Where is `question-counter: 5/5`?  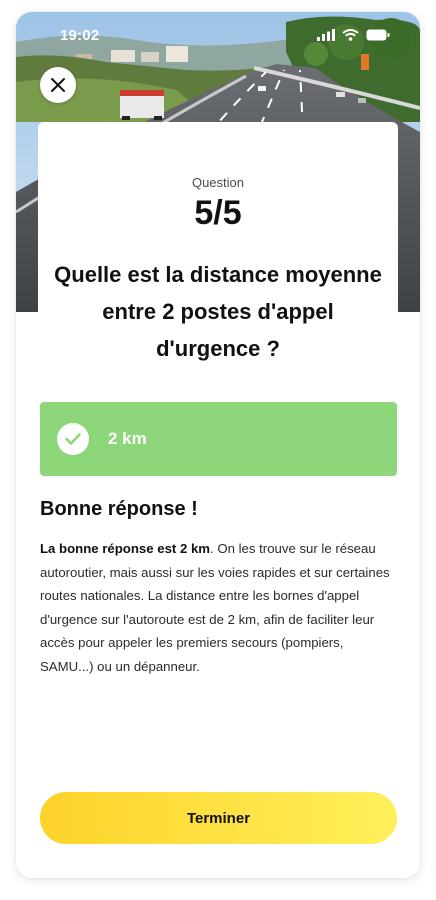
question-counter: 5/5 is located at coordinates (218, 213).